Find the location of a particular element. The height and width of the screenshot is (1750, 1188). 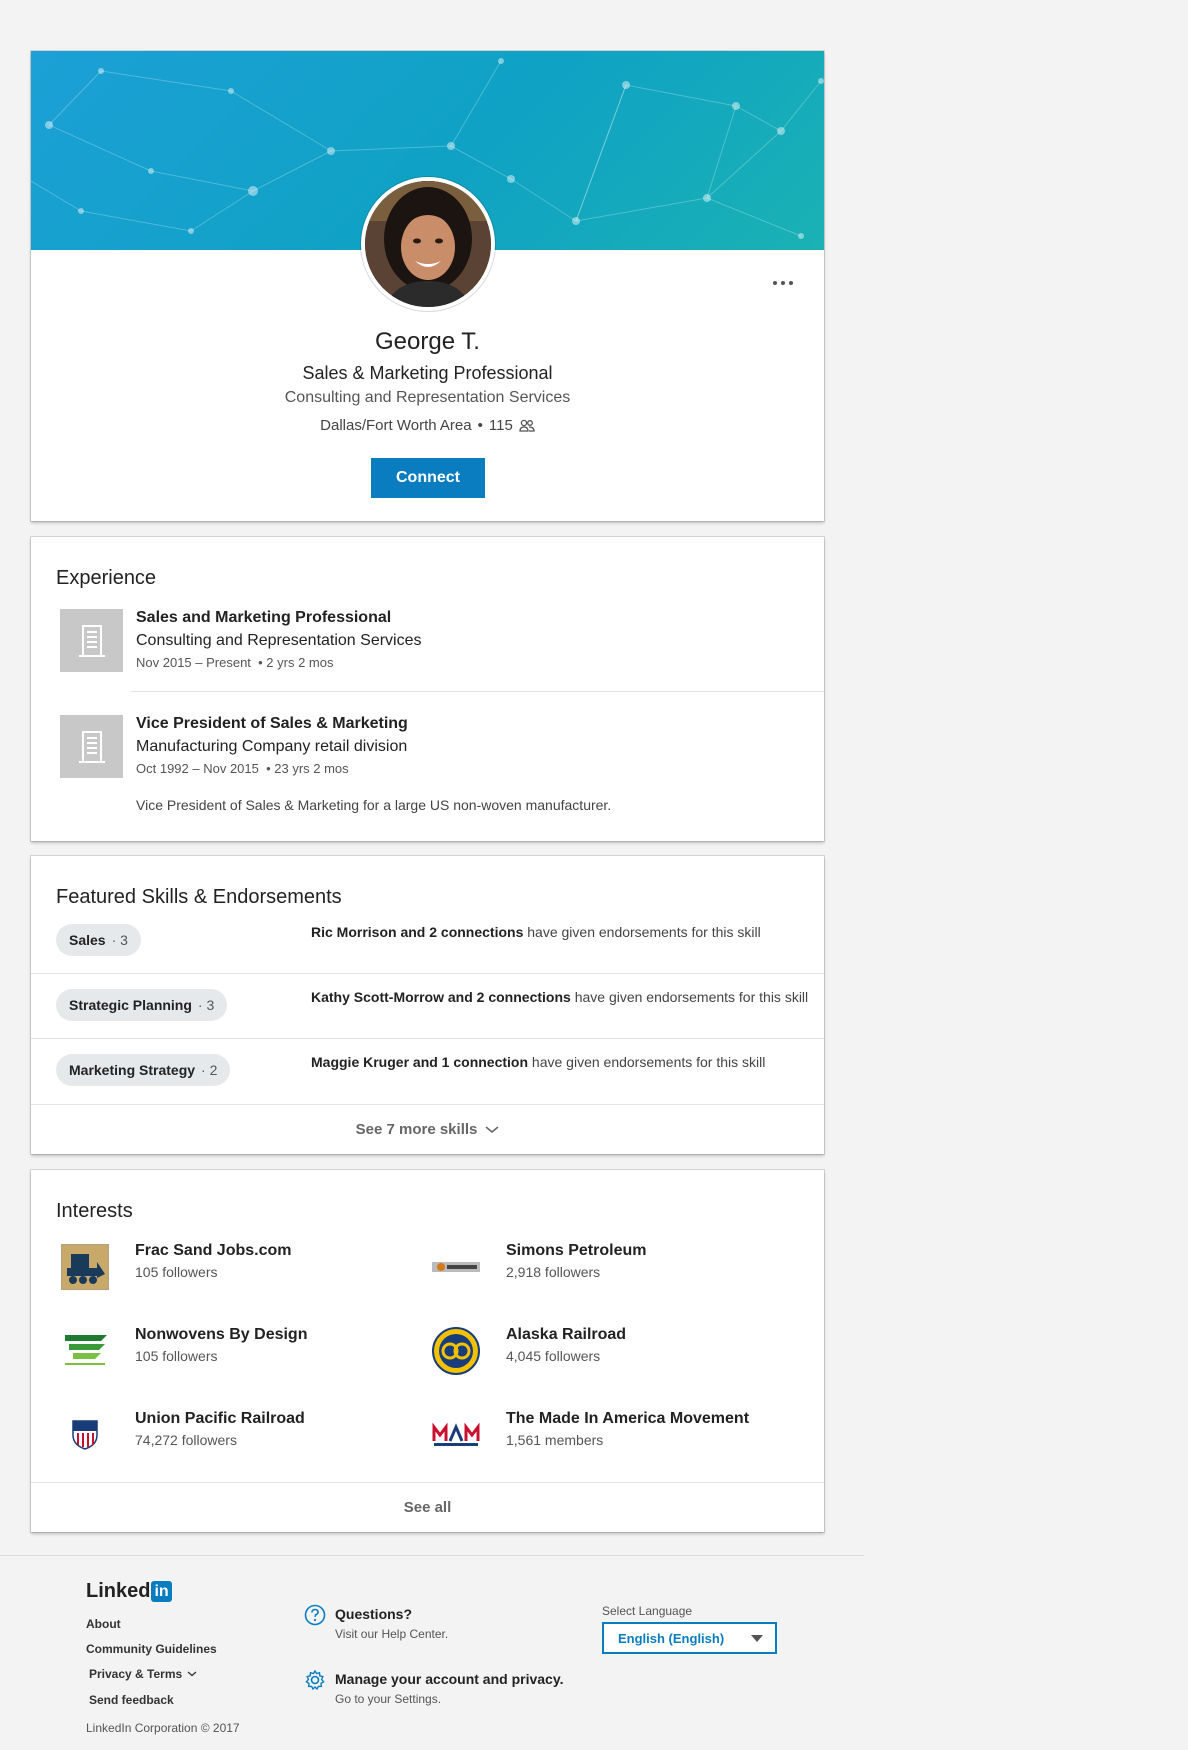

see-all-interests-button: See all is located at coordinates (427, 1507).